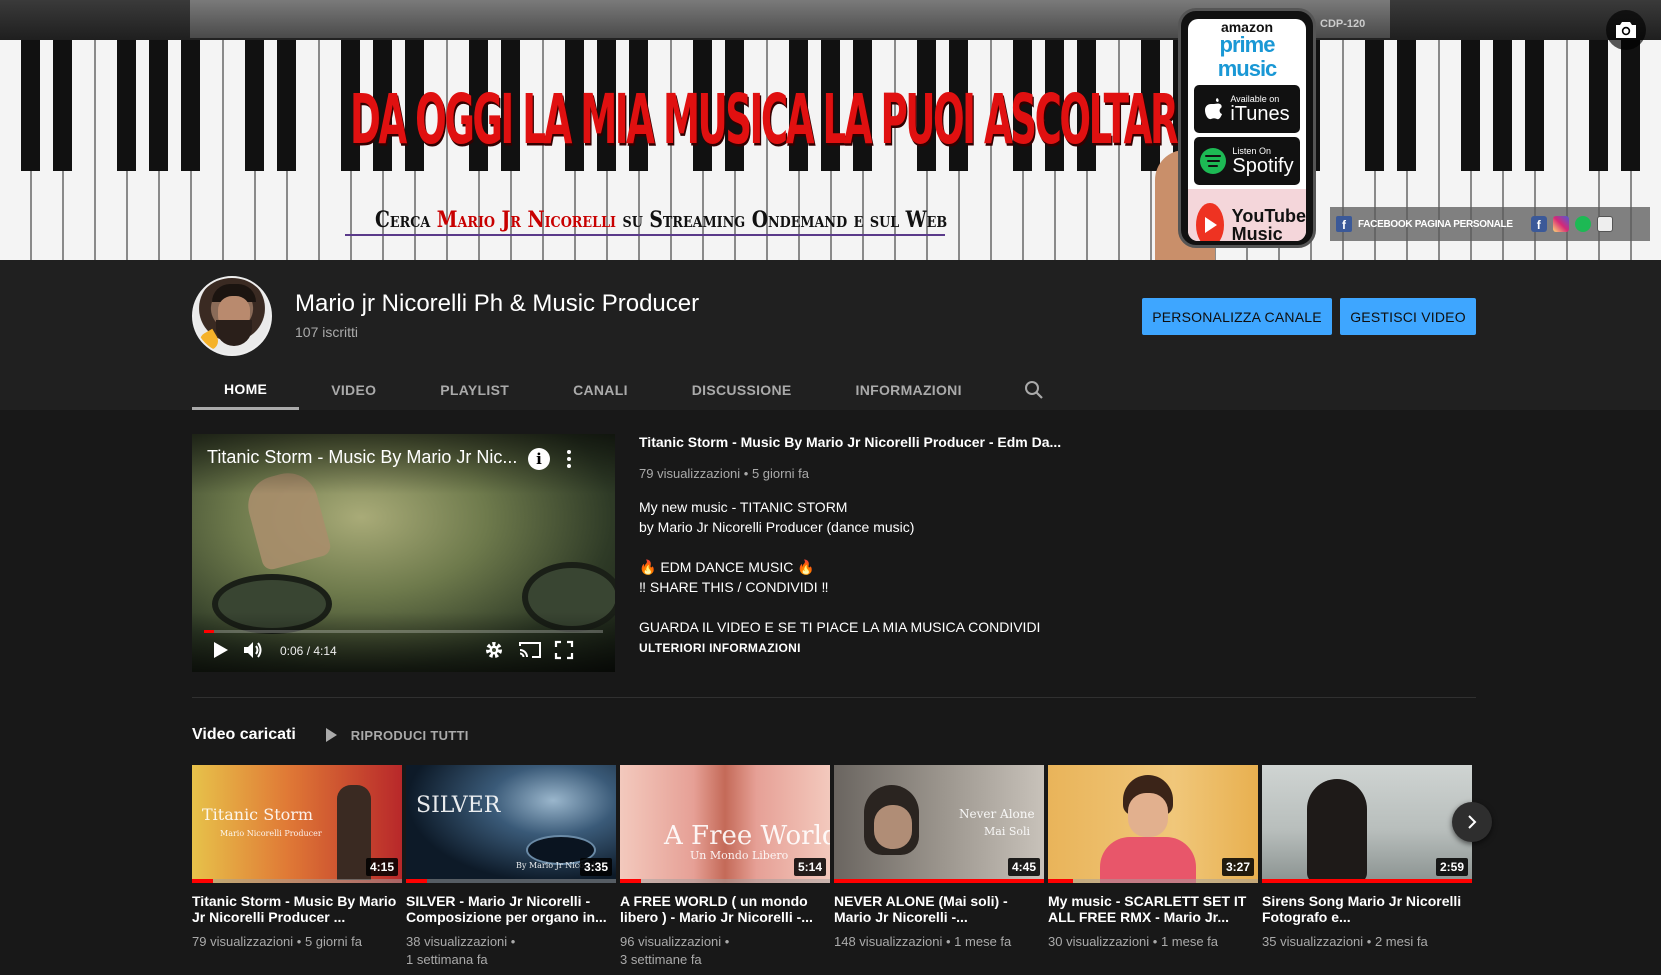  Describe the element at coordinates (1153, 824) in the screenshot. I see `video-thumbnail: 3:27` at that location.